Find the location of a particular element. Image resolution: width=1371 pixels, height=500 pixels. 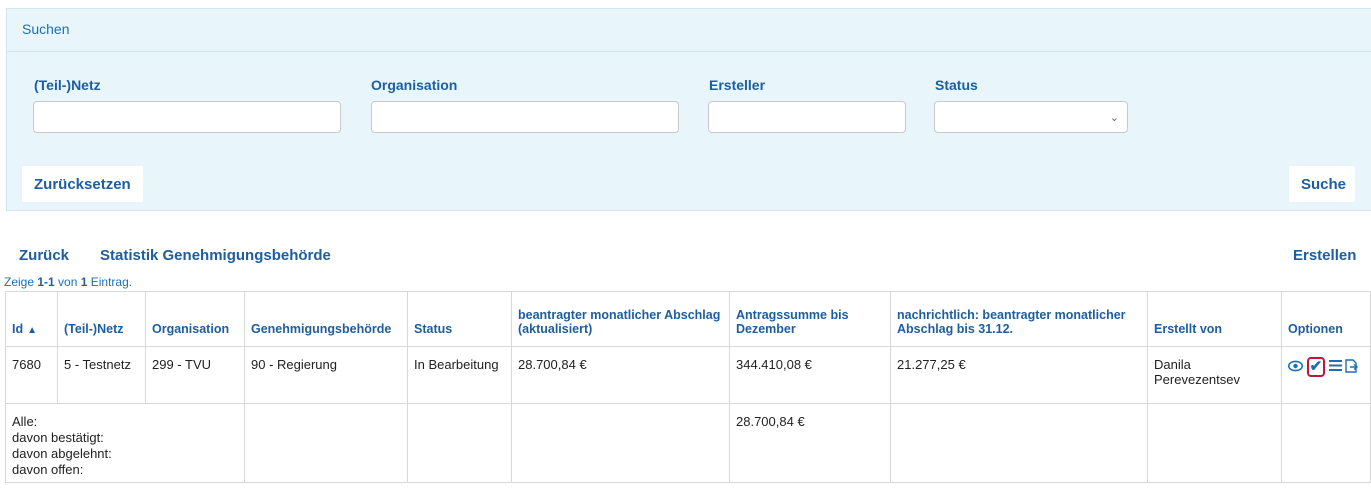

column-header-id: Id ▲ is located at coordinates (31, 319).